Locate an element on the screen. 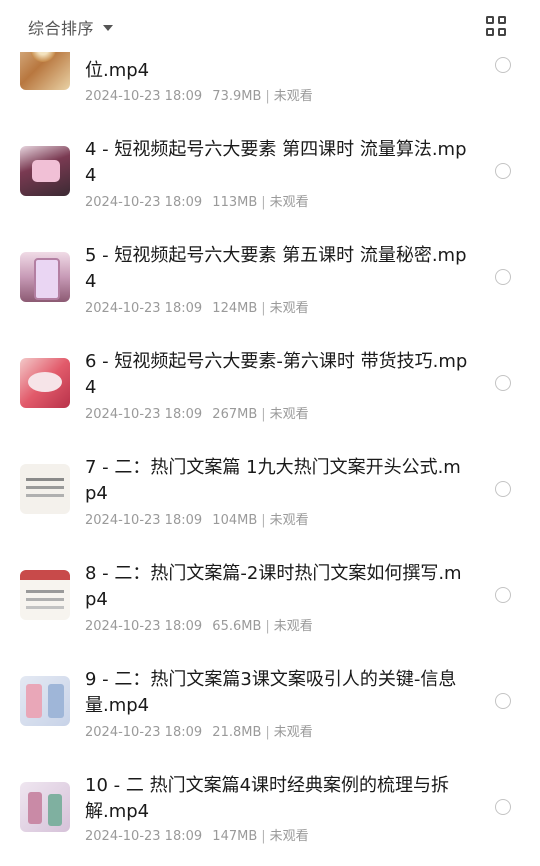  video-meta: 2024-10-23 18:09 65.6MB | 未观看 is located at coordinates (199, 624).